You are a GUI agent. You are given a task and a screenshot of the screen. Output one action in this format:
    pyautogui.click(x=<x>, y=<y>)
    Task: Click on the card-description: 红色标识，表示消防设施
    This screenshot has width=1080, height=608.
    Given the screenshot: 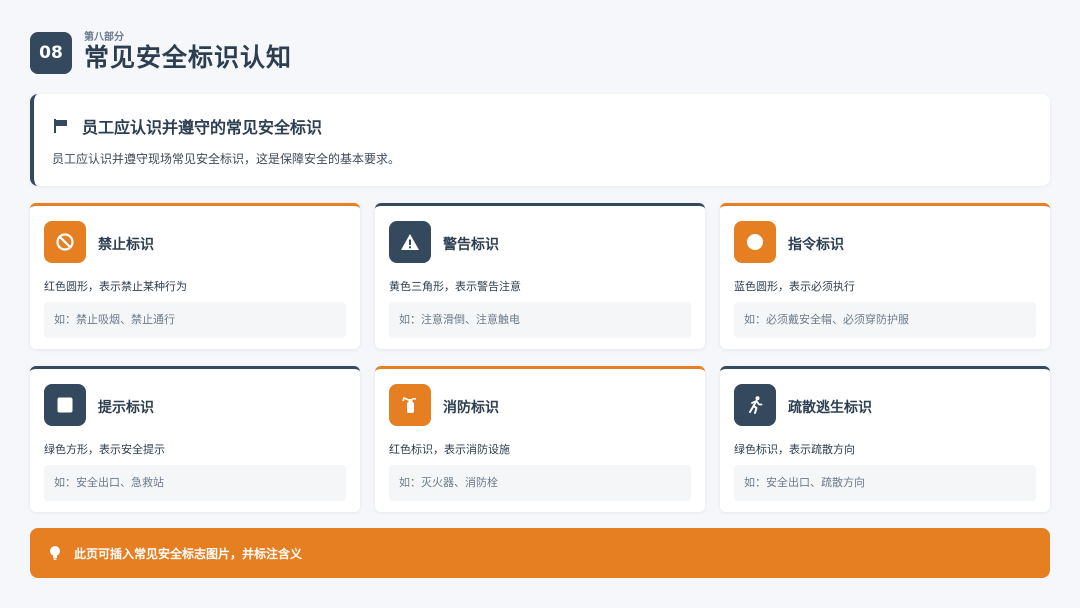 What is the action you would take?
    pyautogui.click(x=449, y=449)
    